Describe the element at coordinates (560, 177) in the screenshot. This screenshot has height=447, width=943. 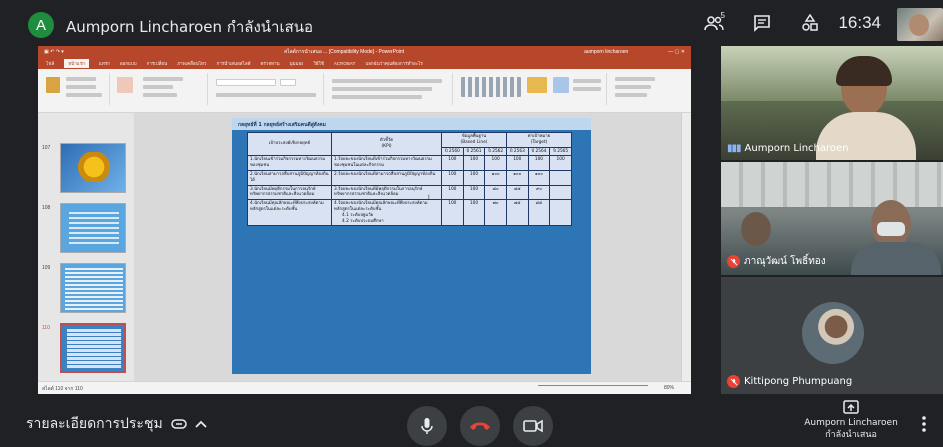
I see `value-cell` at that location.